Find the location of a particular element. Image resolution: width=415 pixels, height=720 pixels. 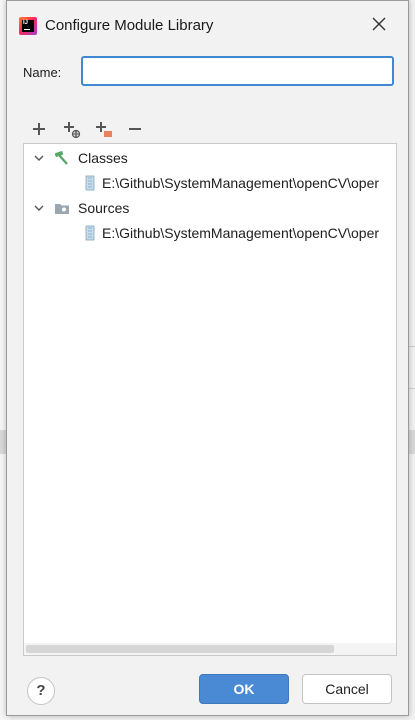

hammer-icon is located at coordinates (61, 158).